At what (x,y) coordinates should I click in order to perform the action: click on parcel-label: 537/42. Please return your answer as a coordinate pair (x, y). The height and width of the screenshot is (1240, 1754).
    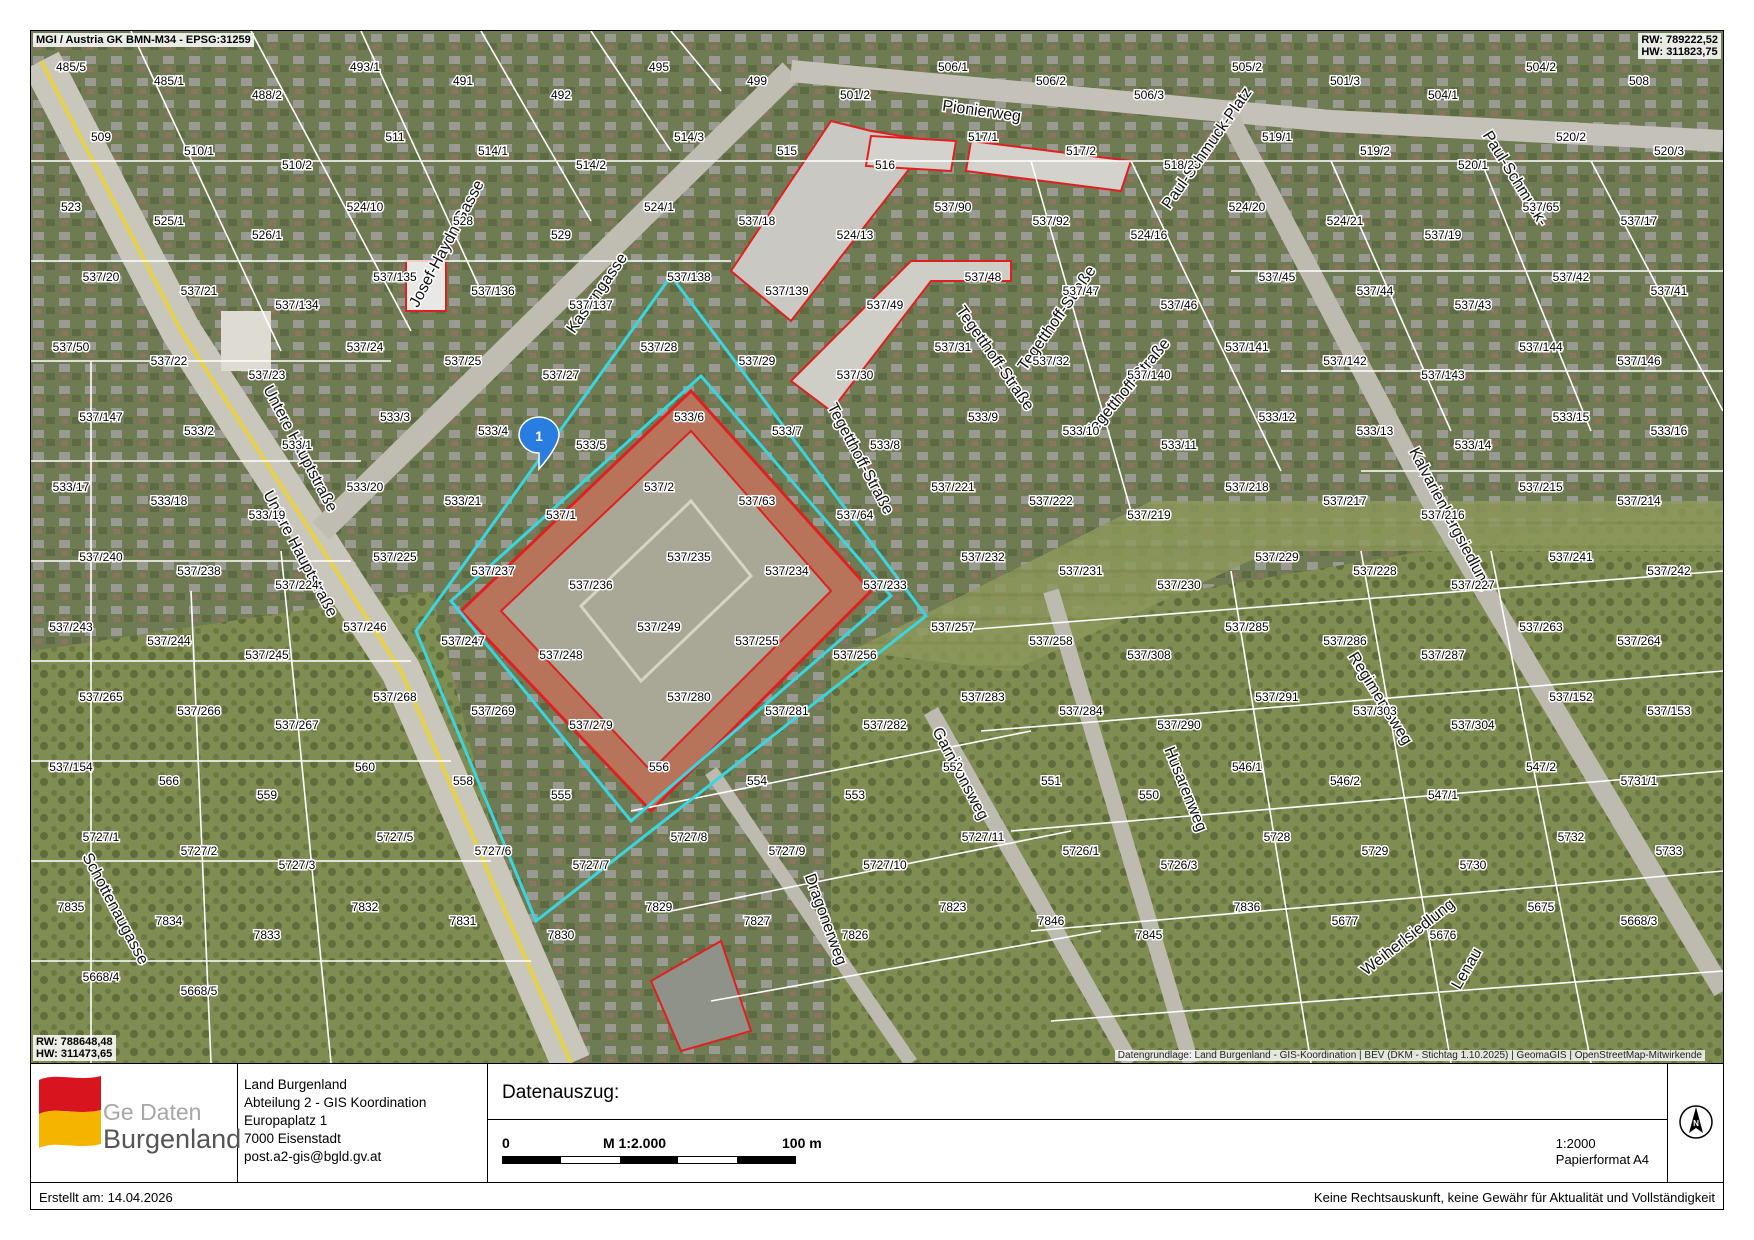
    Looking at the image, I should click on (1571, 277).